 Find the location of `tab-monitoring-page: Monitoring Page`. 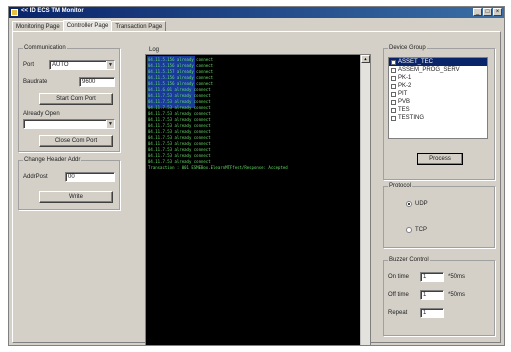

tab-monitoring-page: Monitoring Page is located at coordinates (38, 26).